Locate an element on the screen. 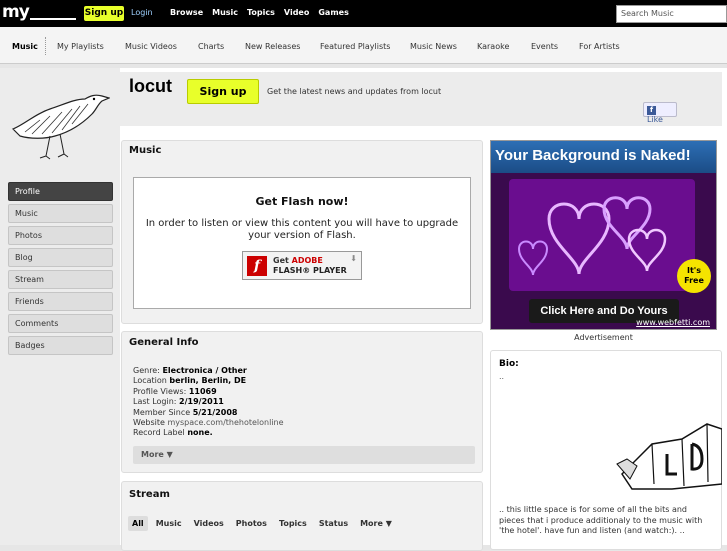  stream-tab-status: Status is located at coordinates (333, 523).